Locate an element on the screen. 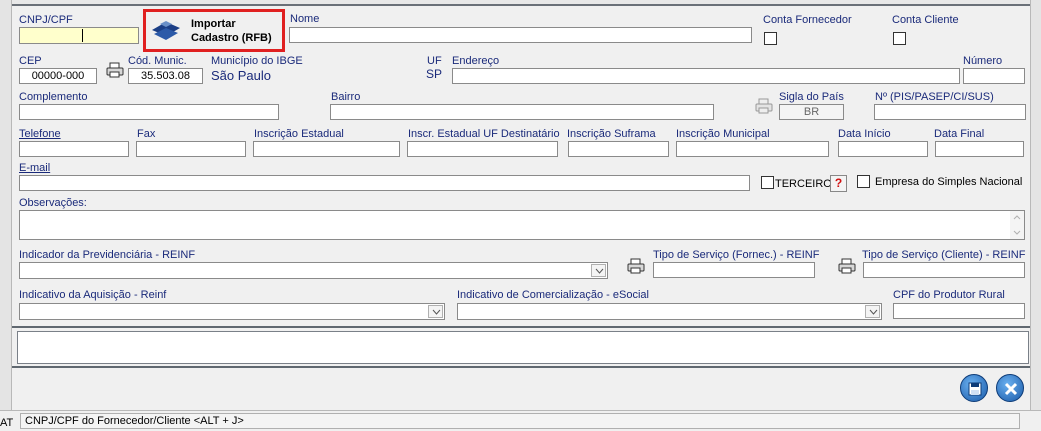 The height and width of the screenshot is (431, 1041). numero-label: Número is located at coordinates (983, 61).